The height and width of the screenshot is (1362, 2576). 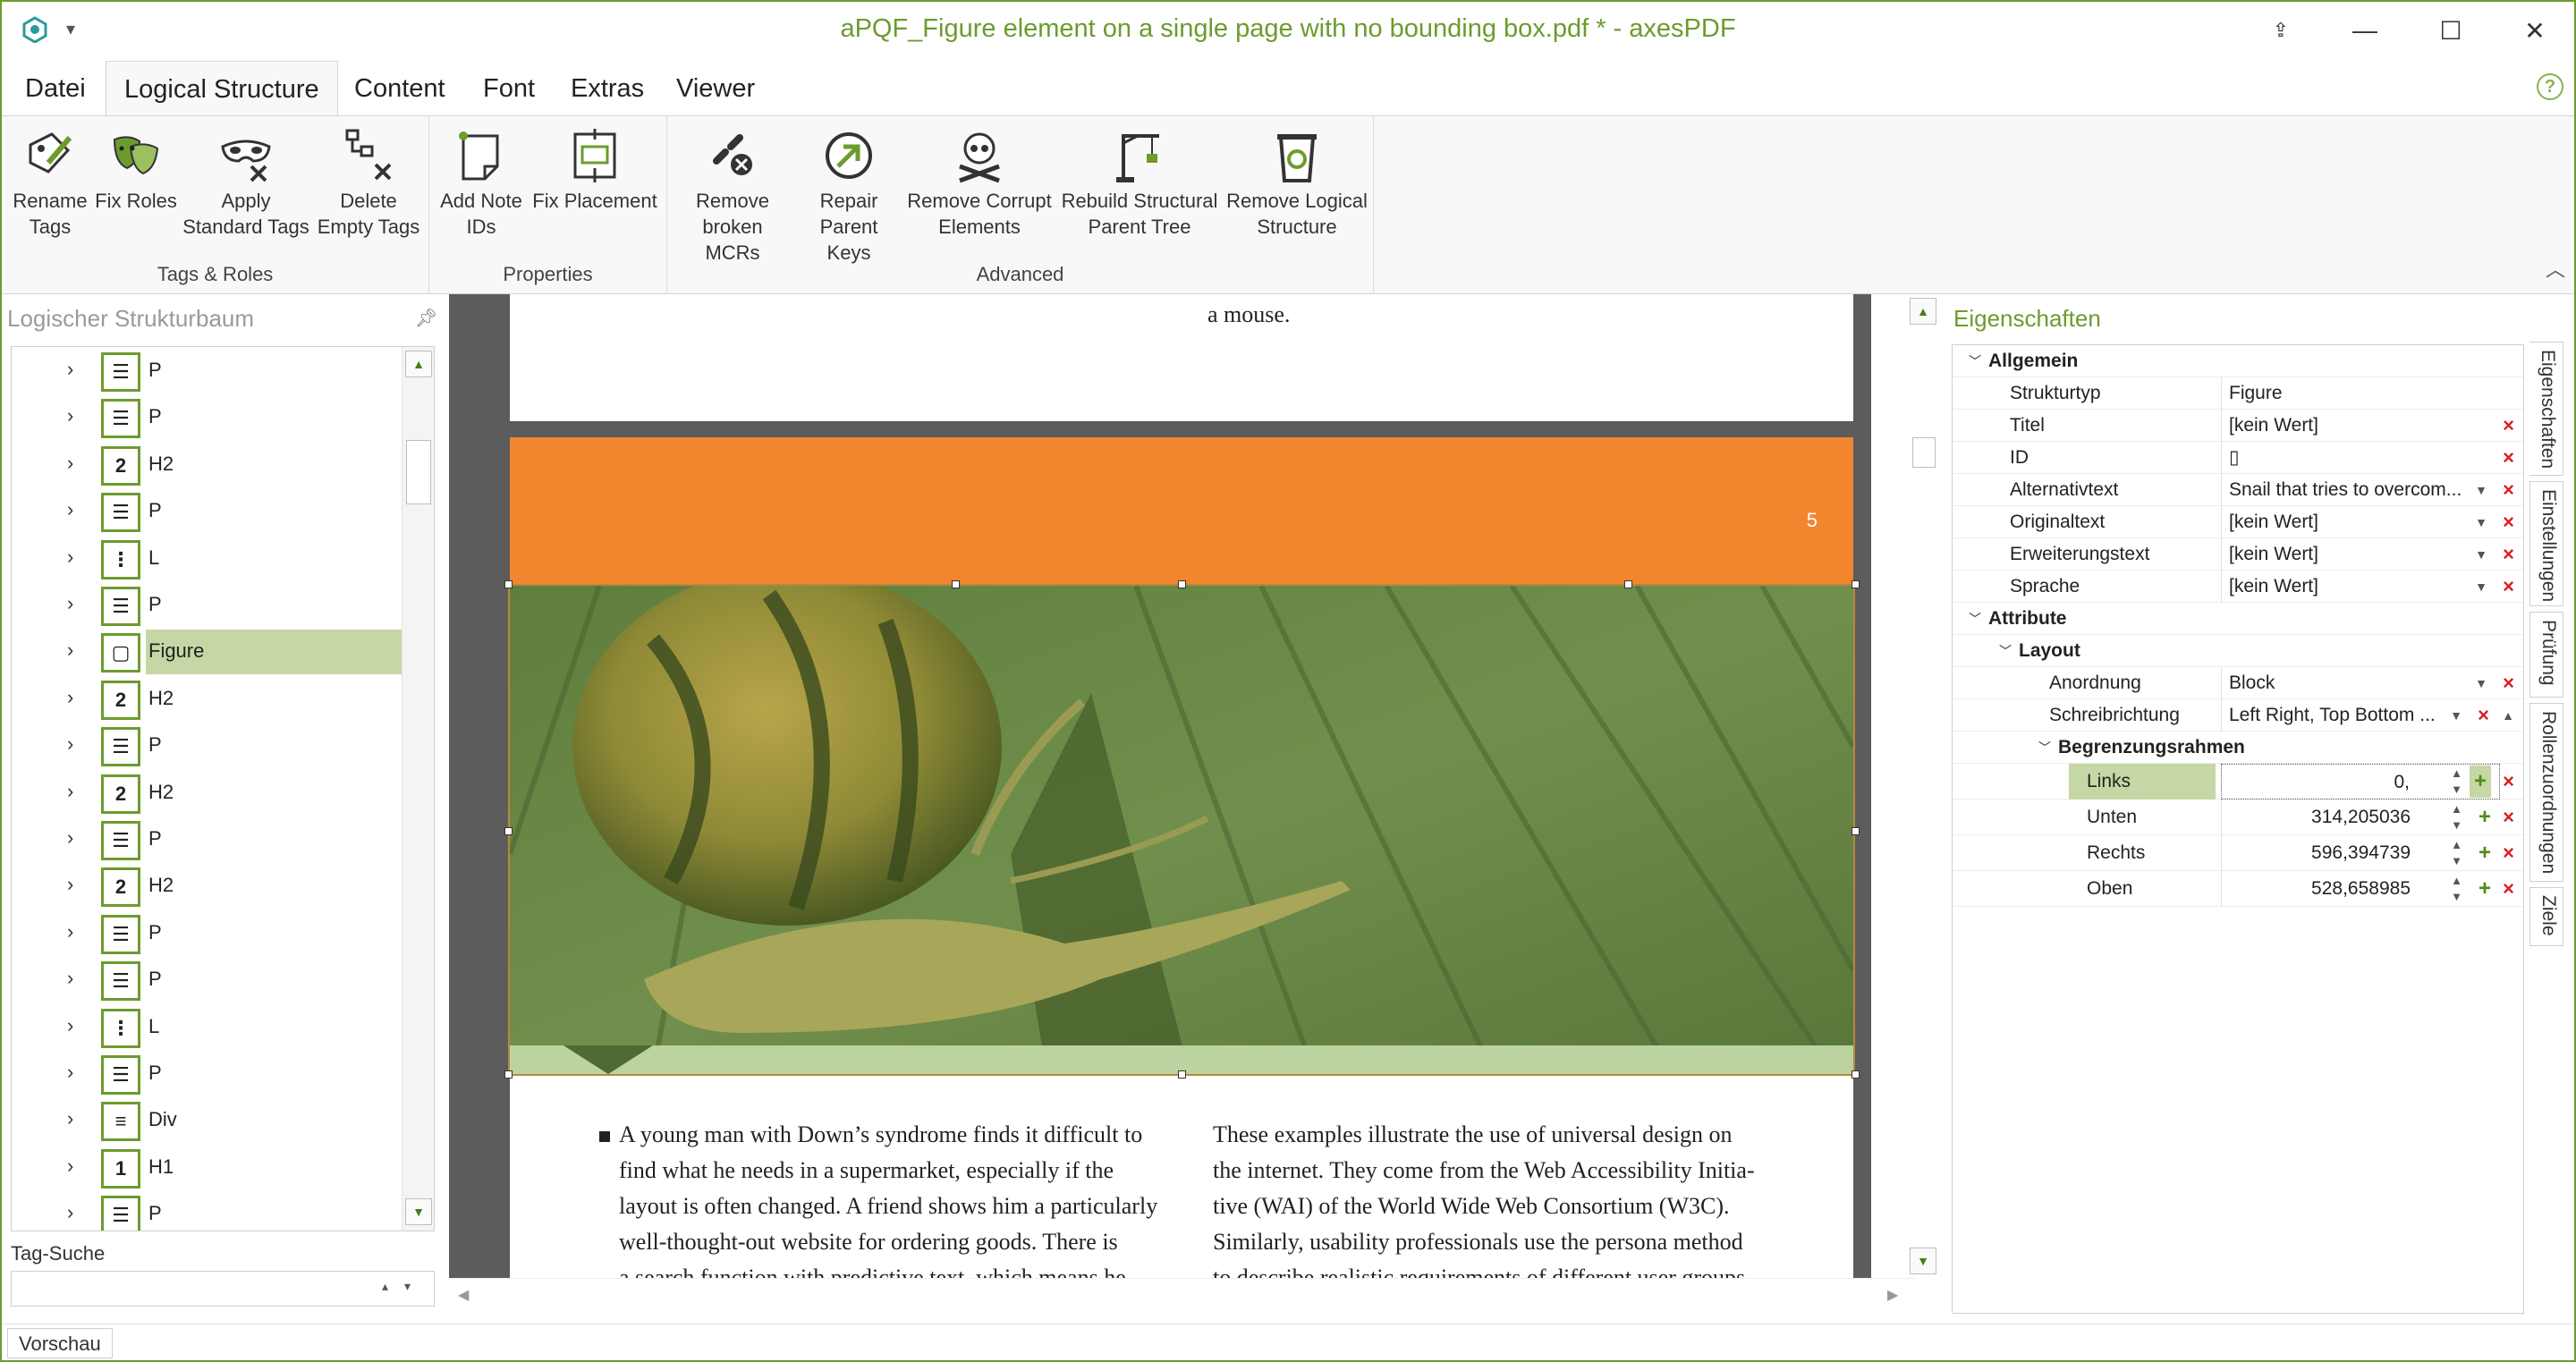 What do you see at coordinates (2238, 426) in the screenshot?
I see `prop-row-titel: Titel [kein Wert] ×` at bounding box center [2238, 426].